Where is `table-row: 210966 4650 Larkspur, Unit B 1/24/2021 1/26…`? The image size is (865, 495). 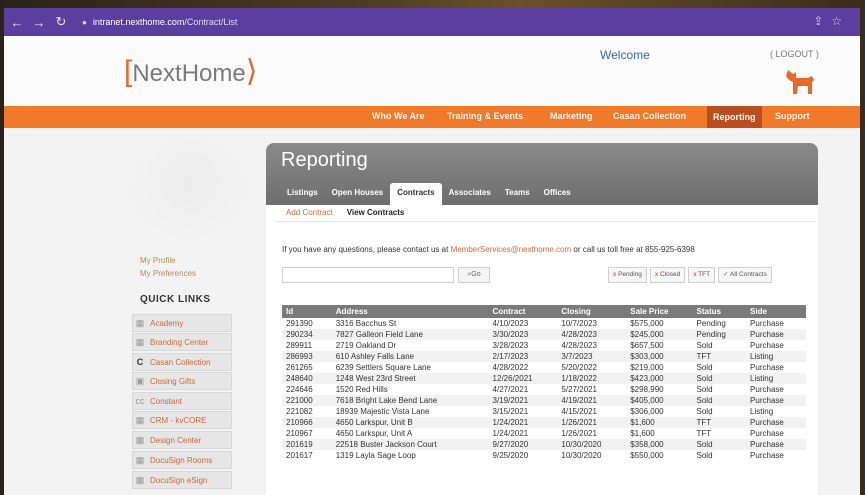 table-row: 210966 4650 Larkspur, Unit B 1/24/2021 1/26… is located at coordinates (544, 422).